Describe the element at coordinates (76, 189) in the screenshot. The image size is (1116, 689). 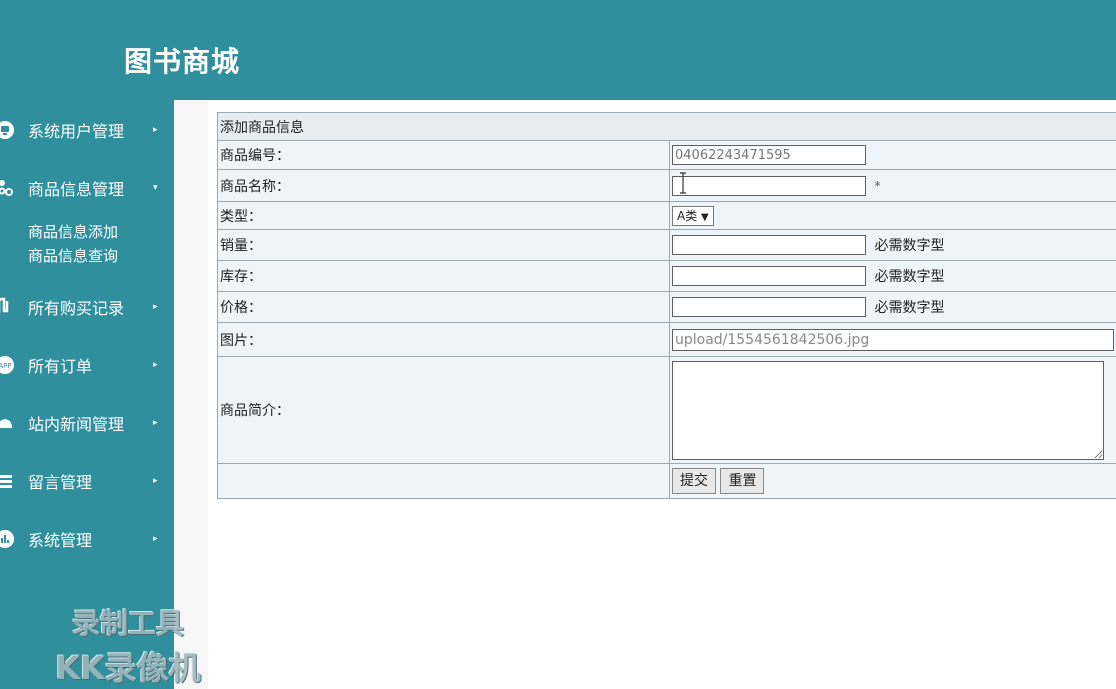
I see `sidebar-item-label: 商品信息管理` at that location.